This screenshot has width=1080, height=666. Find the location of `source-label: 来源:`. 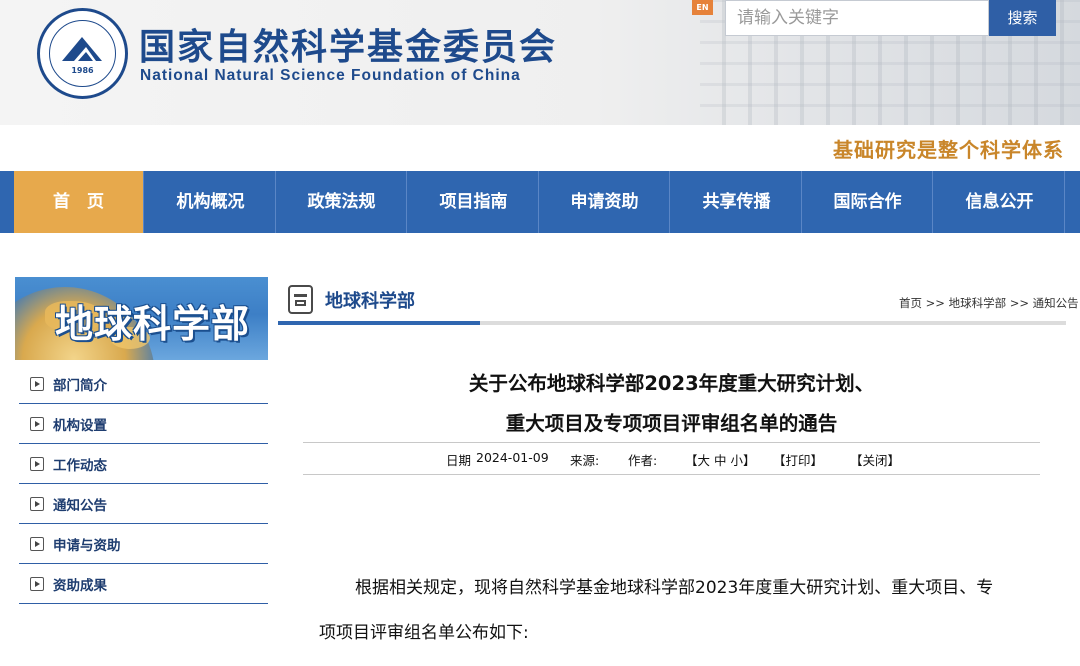

source-label: 来源: is located at coordinates (585, 460).